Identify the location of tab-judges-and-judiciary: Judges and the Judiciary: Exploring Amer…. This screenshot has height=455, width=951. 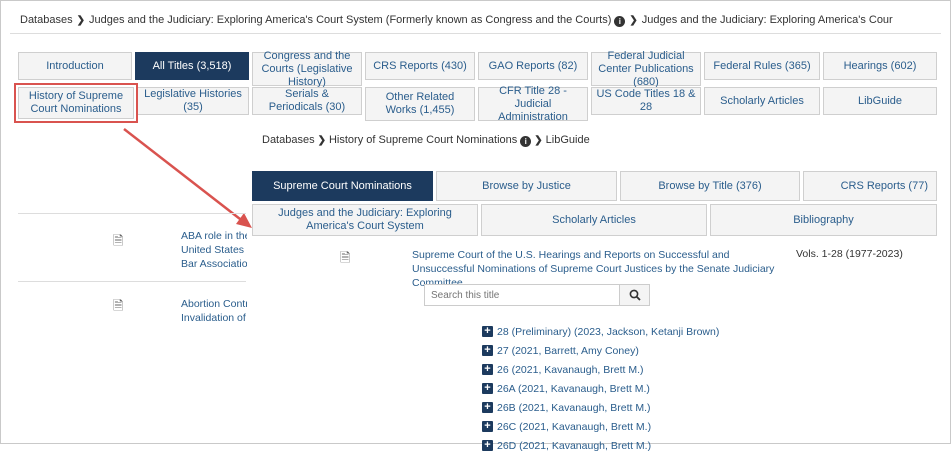
(365, 220).